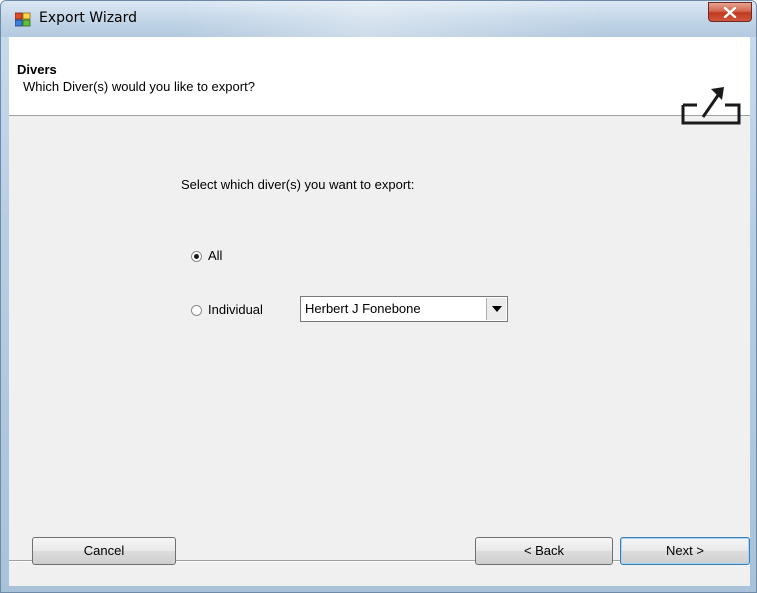 The width and height of the screenshot is (757, 593). I want to click on page-title: Divers, so click(37, 69).